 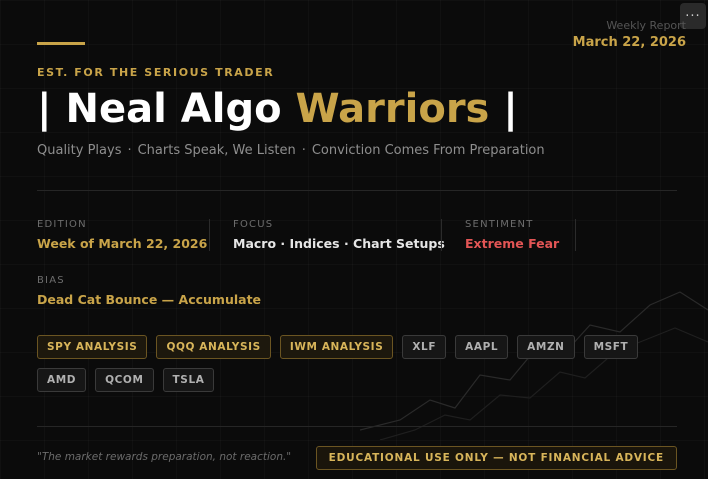 What do you see at coordinates (339, 235) in the screenshot?
I see `meta-focus: FOCUS Macro · Indices · Chart Setups` at bounding box center [339, 235].